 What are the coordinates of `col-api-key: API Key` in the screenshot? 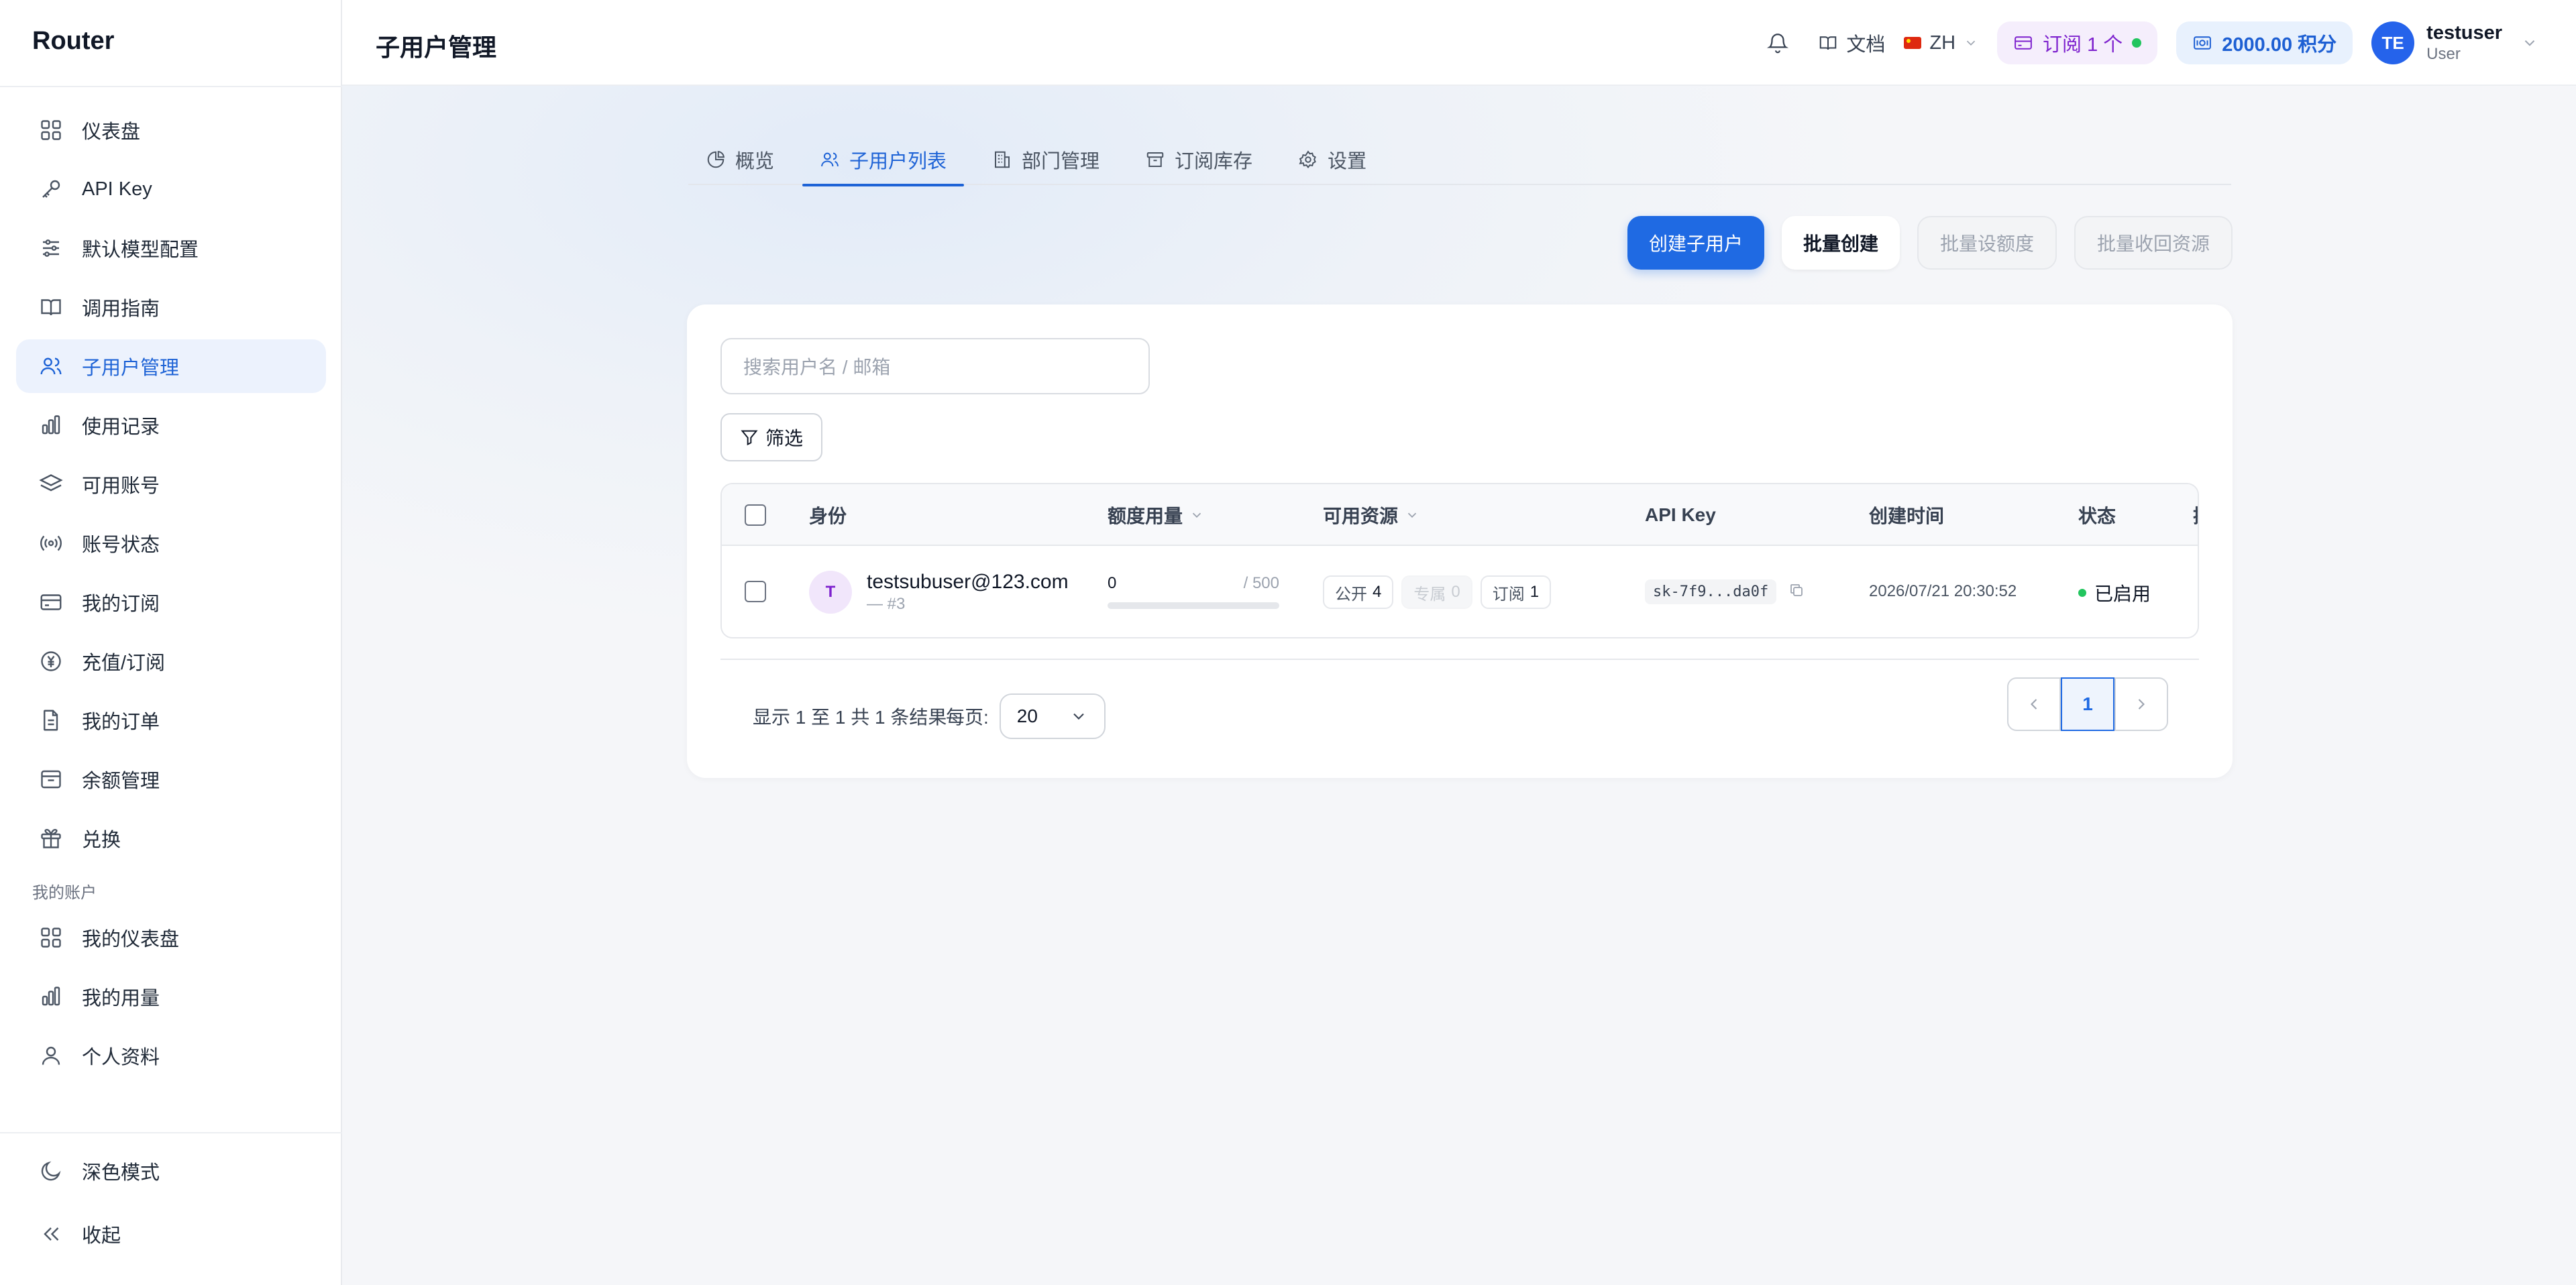 It's located at (1680, 514).